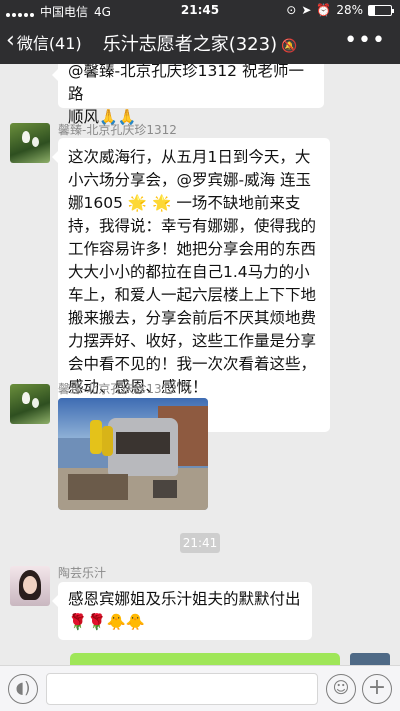 The width and height of the screenshot is (400, 711). What do you see at coordinates (189, 157) in the screenshot?
I see `message-line: 这次威海行，从五月1日到今天，大` at bounding box center [189, 157].